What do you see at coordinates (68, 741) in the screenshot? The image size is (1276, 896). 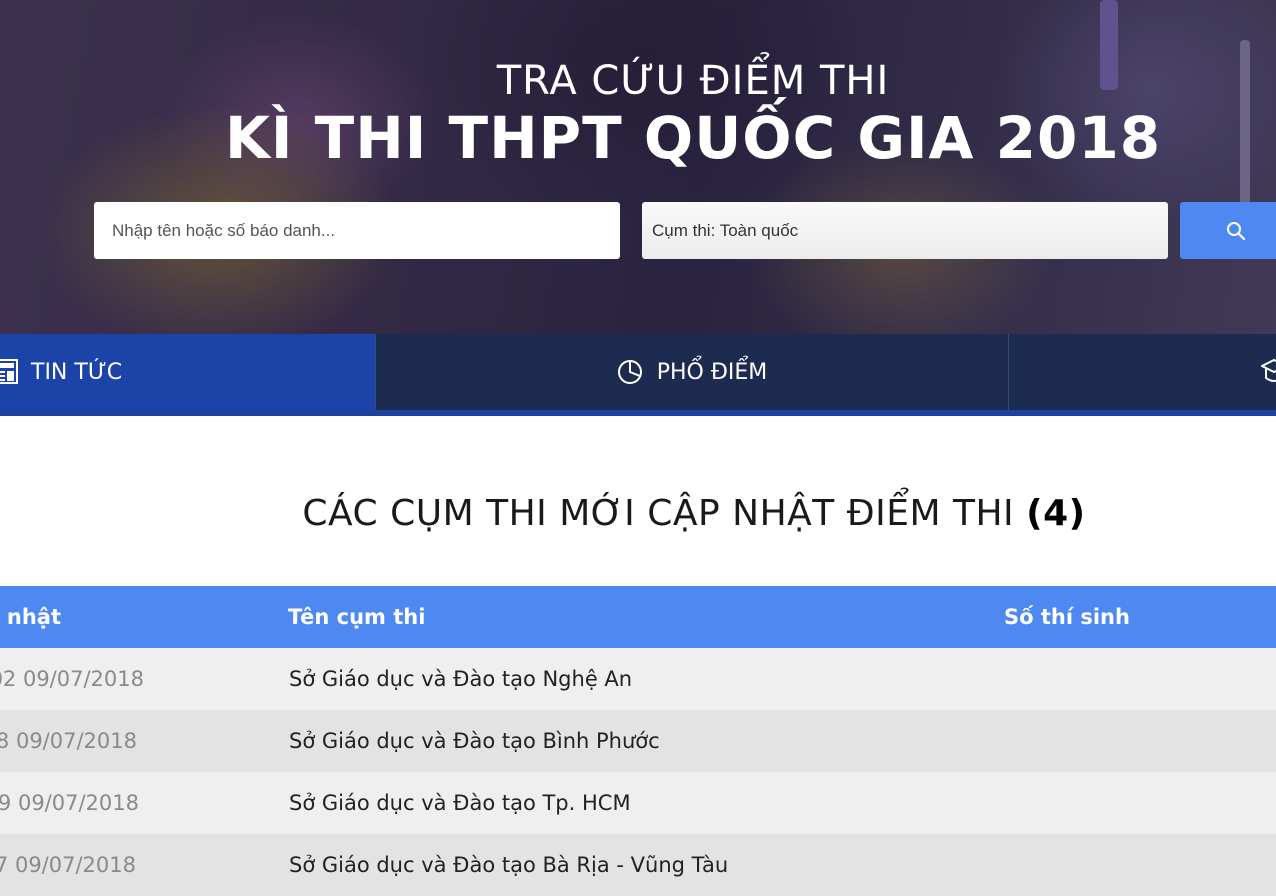 I see `row-update-time: 8 09/07/2018` at bounding box center [68, 741].